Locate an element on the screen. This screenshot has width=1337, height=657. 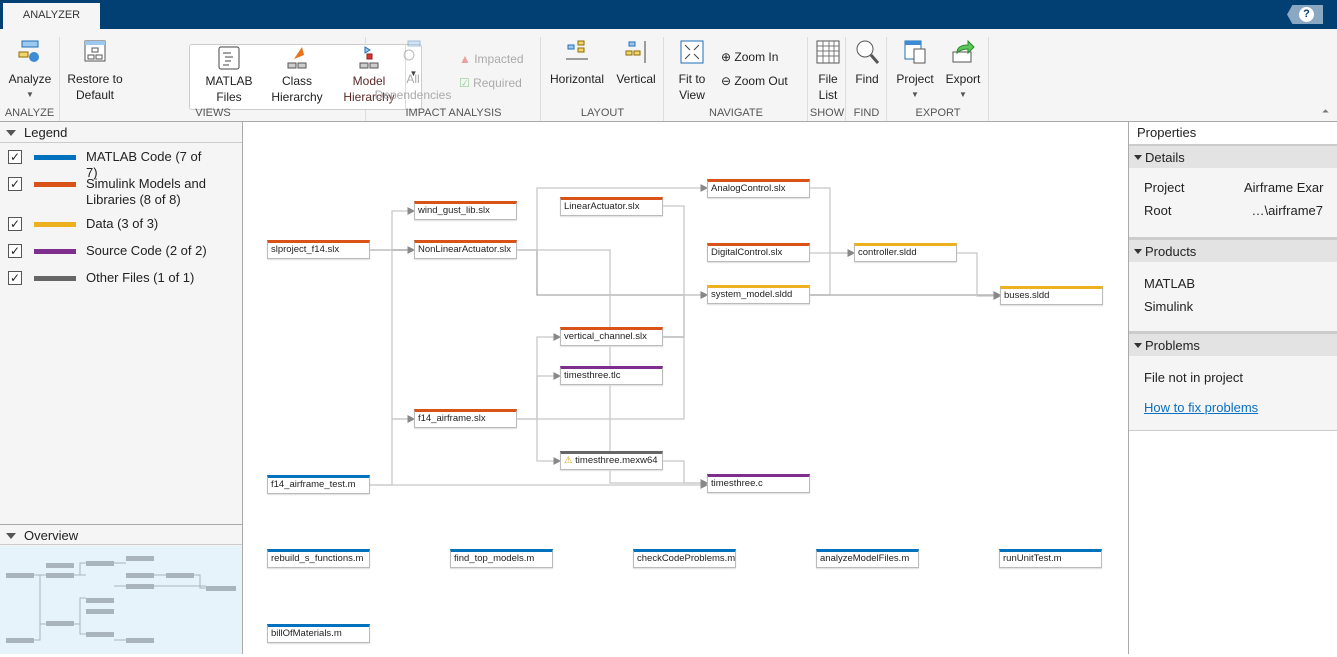
graph-node: billOfMaterials.m is located at coordinates (318, 633).